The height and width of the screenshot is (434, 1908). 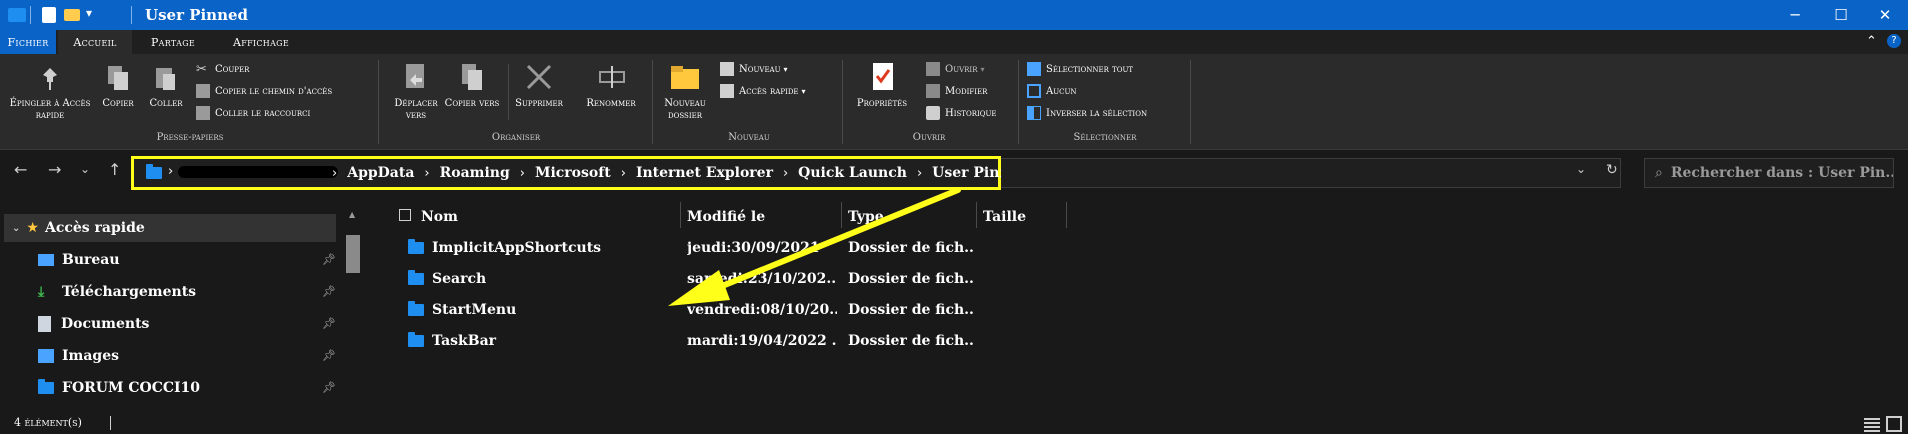 What do you see at coordinates (852, 173) in the screenshot?
I see `breadcrumb-quick-launch: Quick Launch` at bounding box center [852, 173].